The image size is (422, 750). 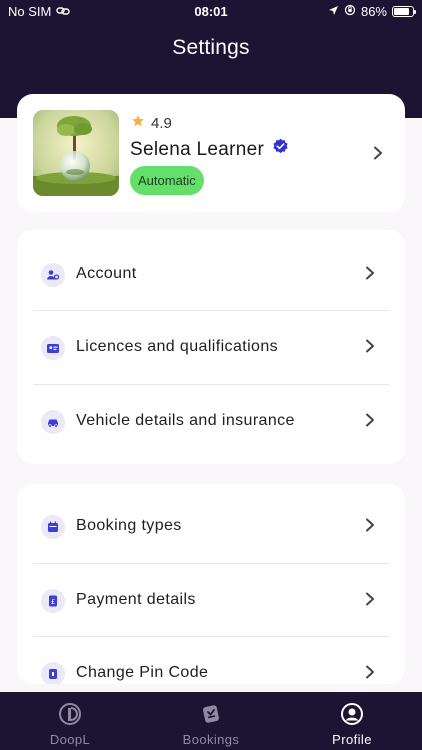 I want to click on menu-item-label: Vehicle details and insurance, so click(x=185, y=420).